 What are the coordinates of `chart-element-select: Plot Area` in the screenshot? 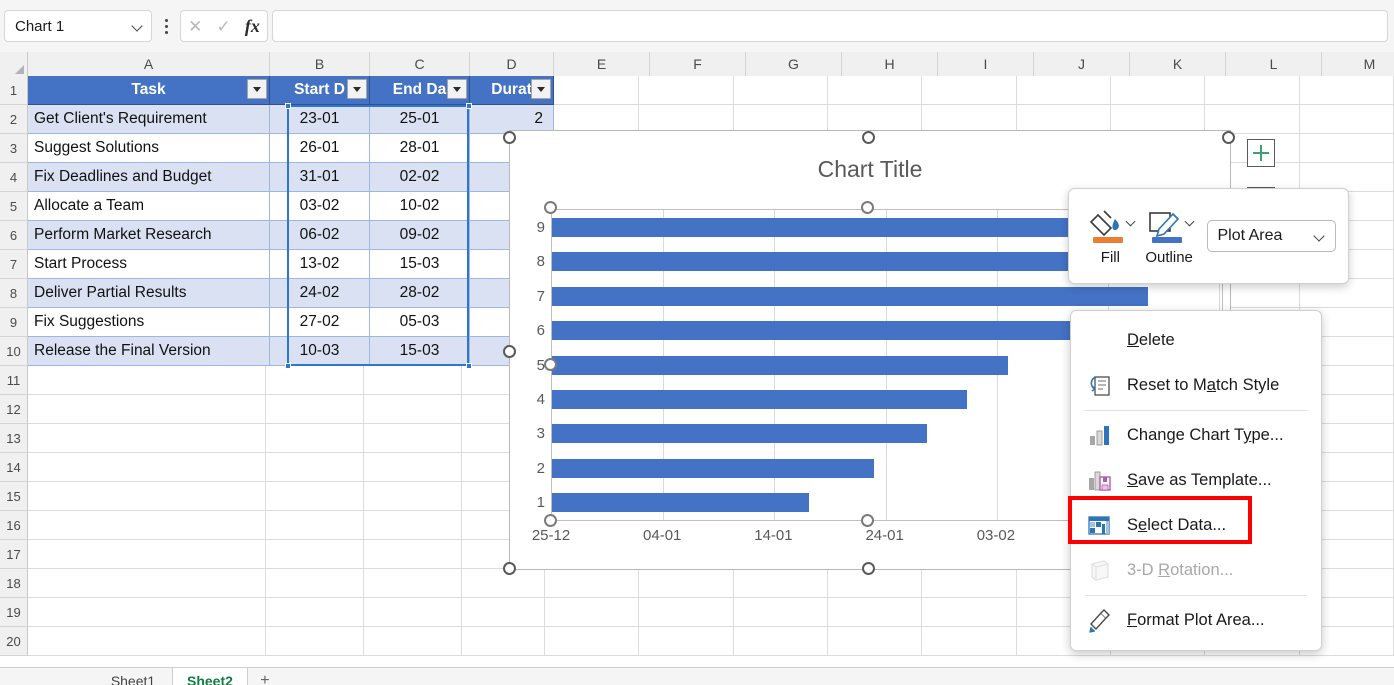 It's located at (1271, 236).